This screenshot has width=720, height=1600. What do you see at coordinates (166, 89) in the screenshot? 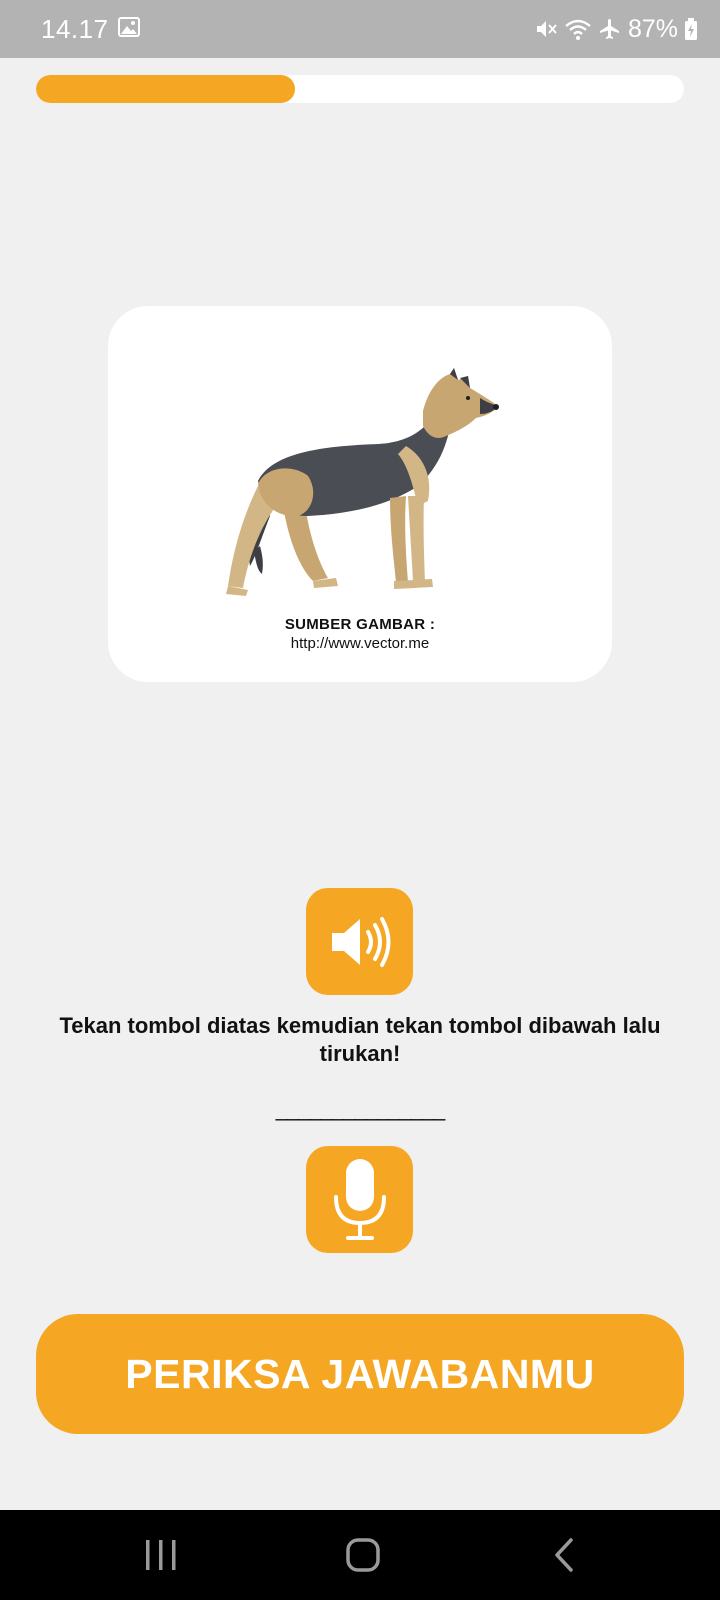
I see `progress-fill` at bounding box center [166, 89].